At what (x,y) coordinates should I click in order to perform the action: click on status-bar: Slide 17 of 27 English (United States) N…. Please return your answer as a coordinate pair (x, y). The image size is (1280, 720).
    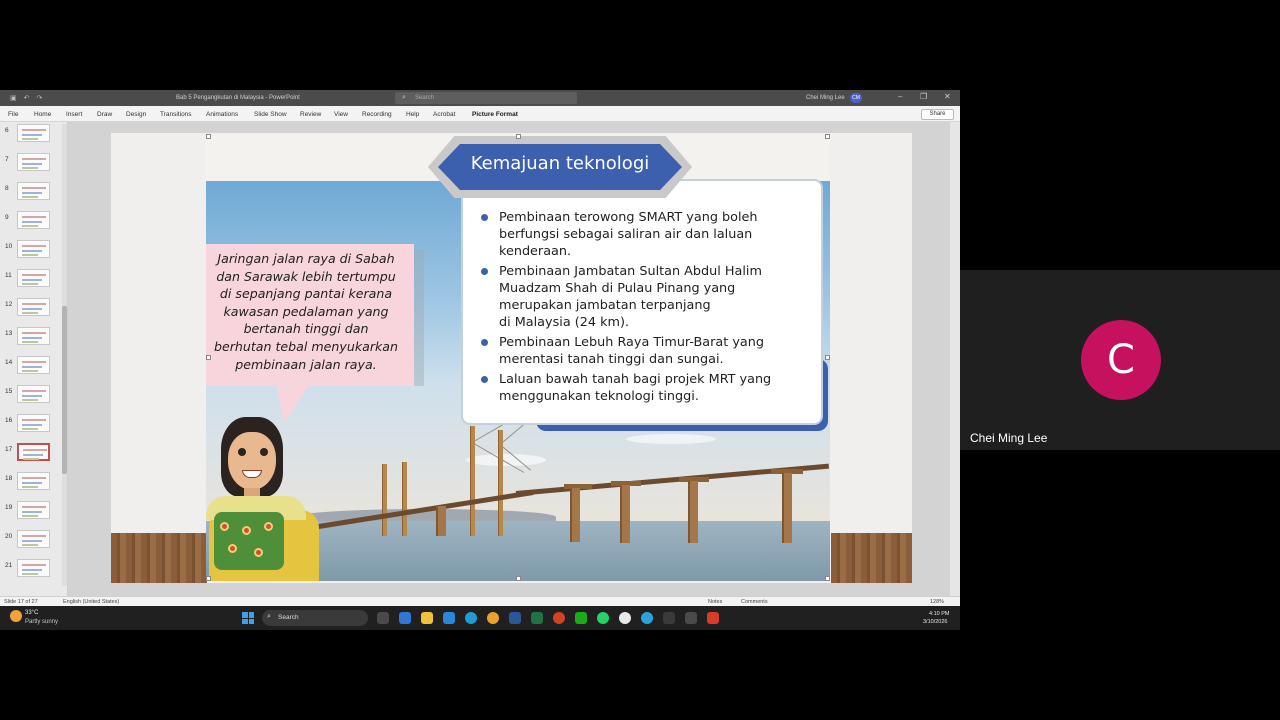
    Looking at the image, I should click on (480, 601).